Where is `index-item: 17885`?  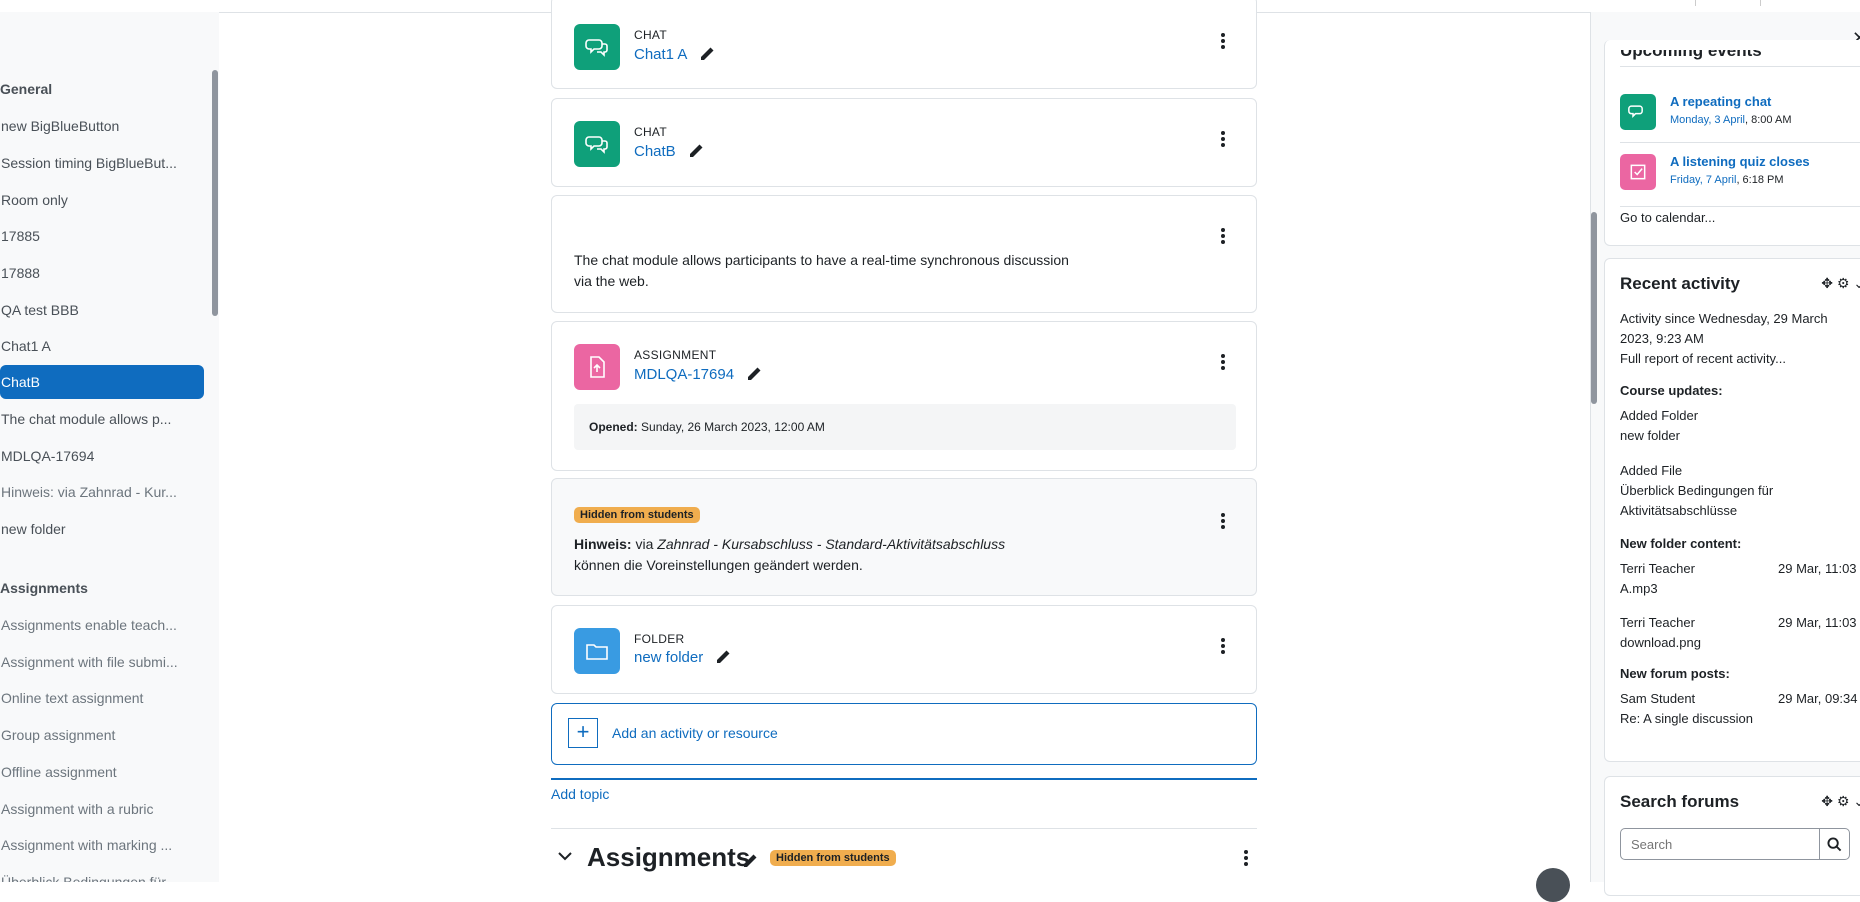 index-item: 17885 is located at coordinates (102, 236).